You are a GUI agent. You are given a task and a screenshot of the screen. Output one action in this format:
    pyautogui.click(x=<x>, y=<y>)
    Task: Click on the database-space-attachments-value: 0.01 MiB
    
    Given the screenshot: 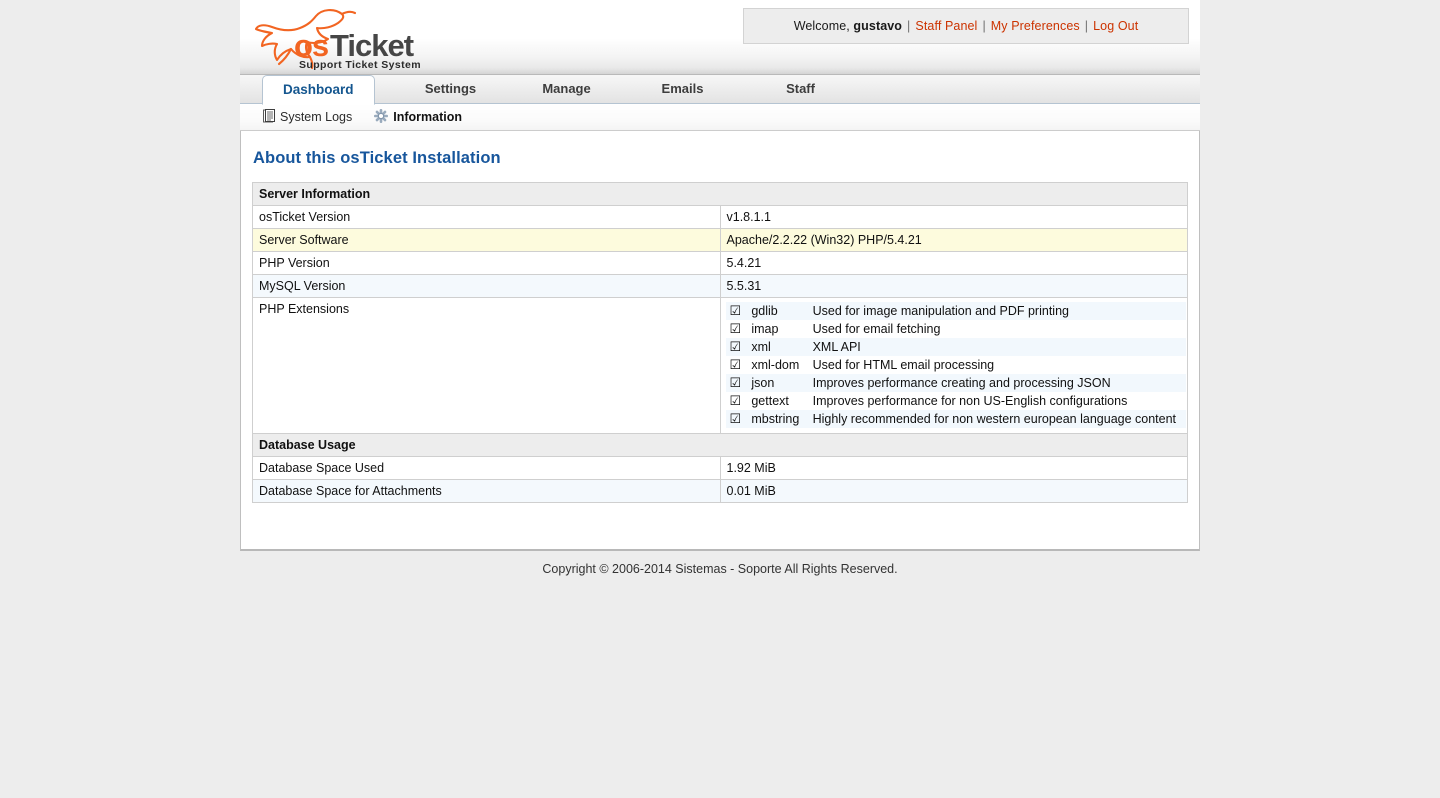 What is the action you would take?
    pyautogui.click(x=953, y=491)
    